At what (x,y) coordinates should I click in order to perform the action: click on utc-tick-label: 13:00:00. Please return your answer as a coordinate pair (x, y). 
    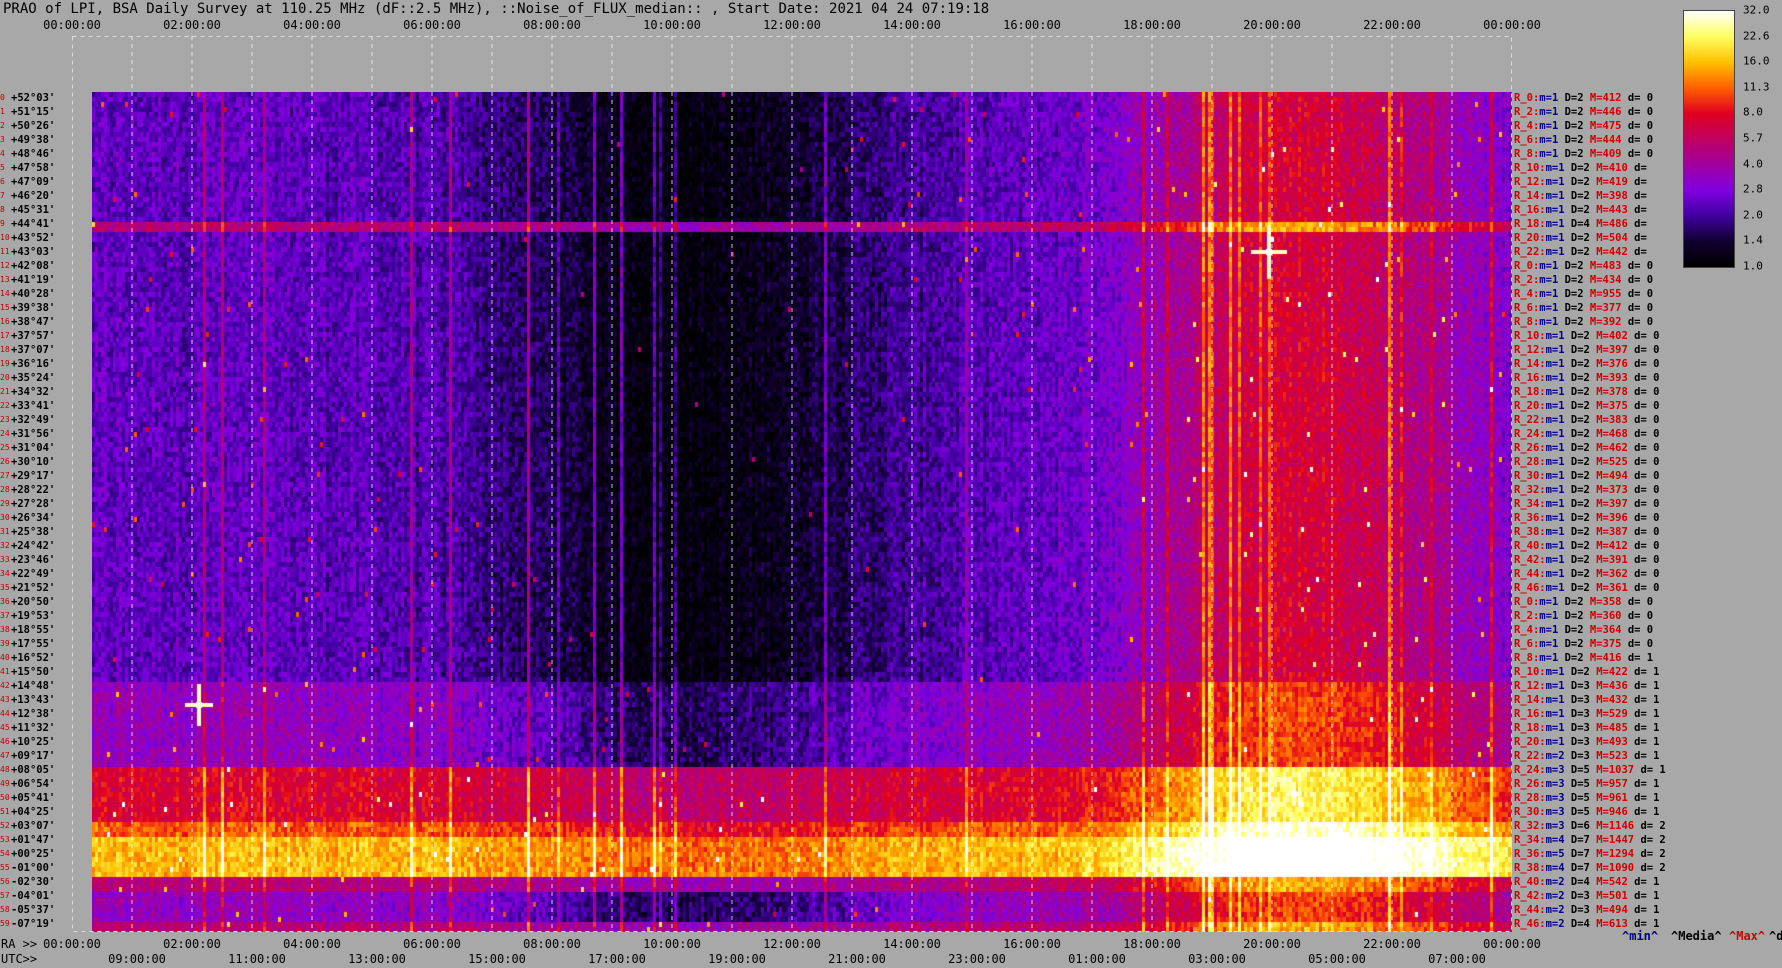
    Looking at the image, I should click on (377, 959).